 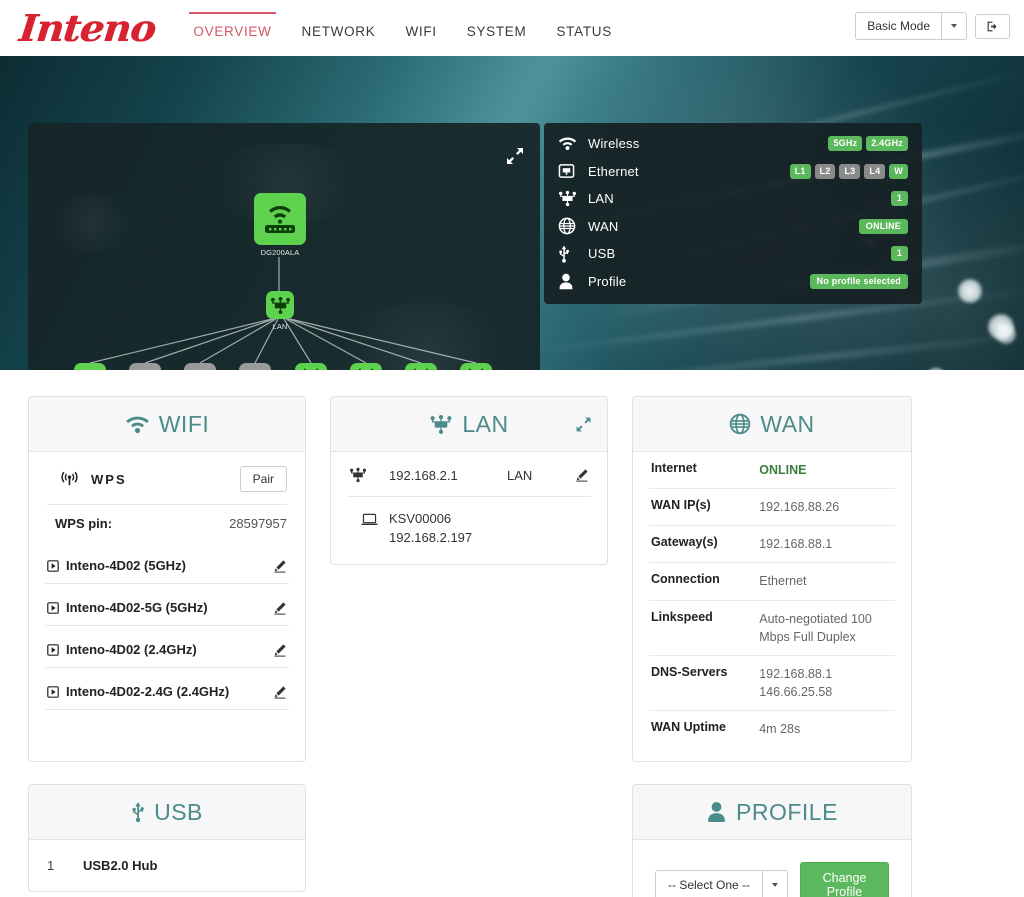 What do you see at coordinates (167, 647) in the screenshot?
I see `ssid-row: Inteno-4D02 (2.4GHz)` at bounding box center [167, 647].